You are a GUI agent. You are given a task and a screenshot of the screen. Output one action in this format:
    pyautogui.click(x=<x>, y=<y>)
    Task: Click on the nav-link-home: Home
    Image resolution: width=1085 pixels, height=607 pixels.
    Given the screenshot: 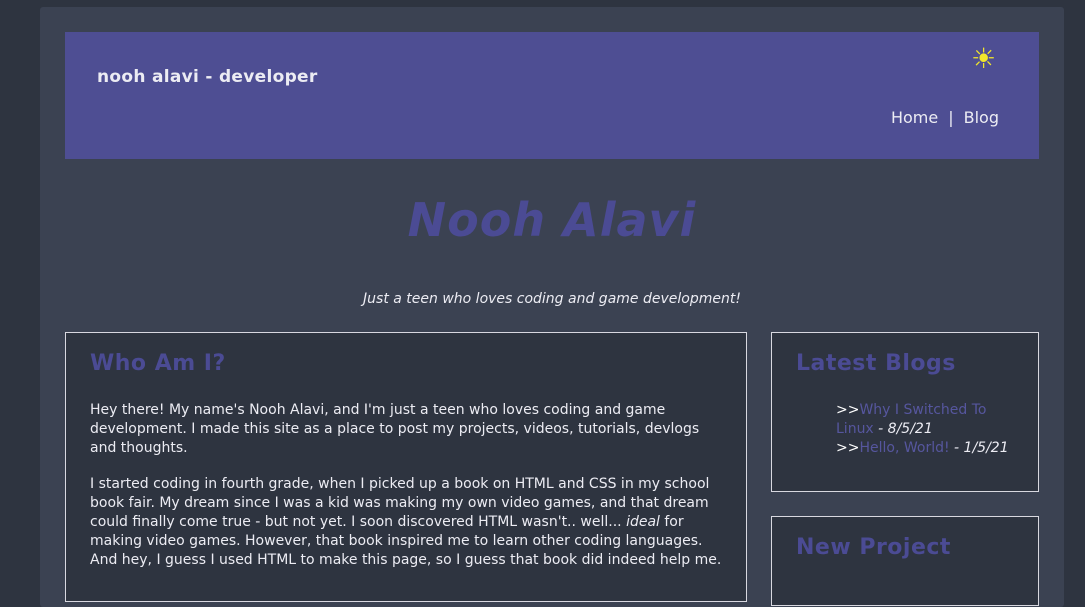 What is the action you would take?
    pyautogui.click(x=914, y=117)
    